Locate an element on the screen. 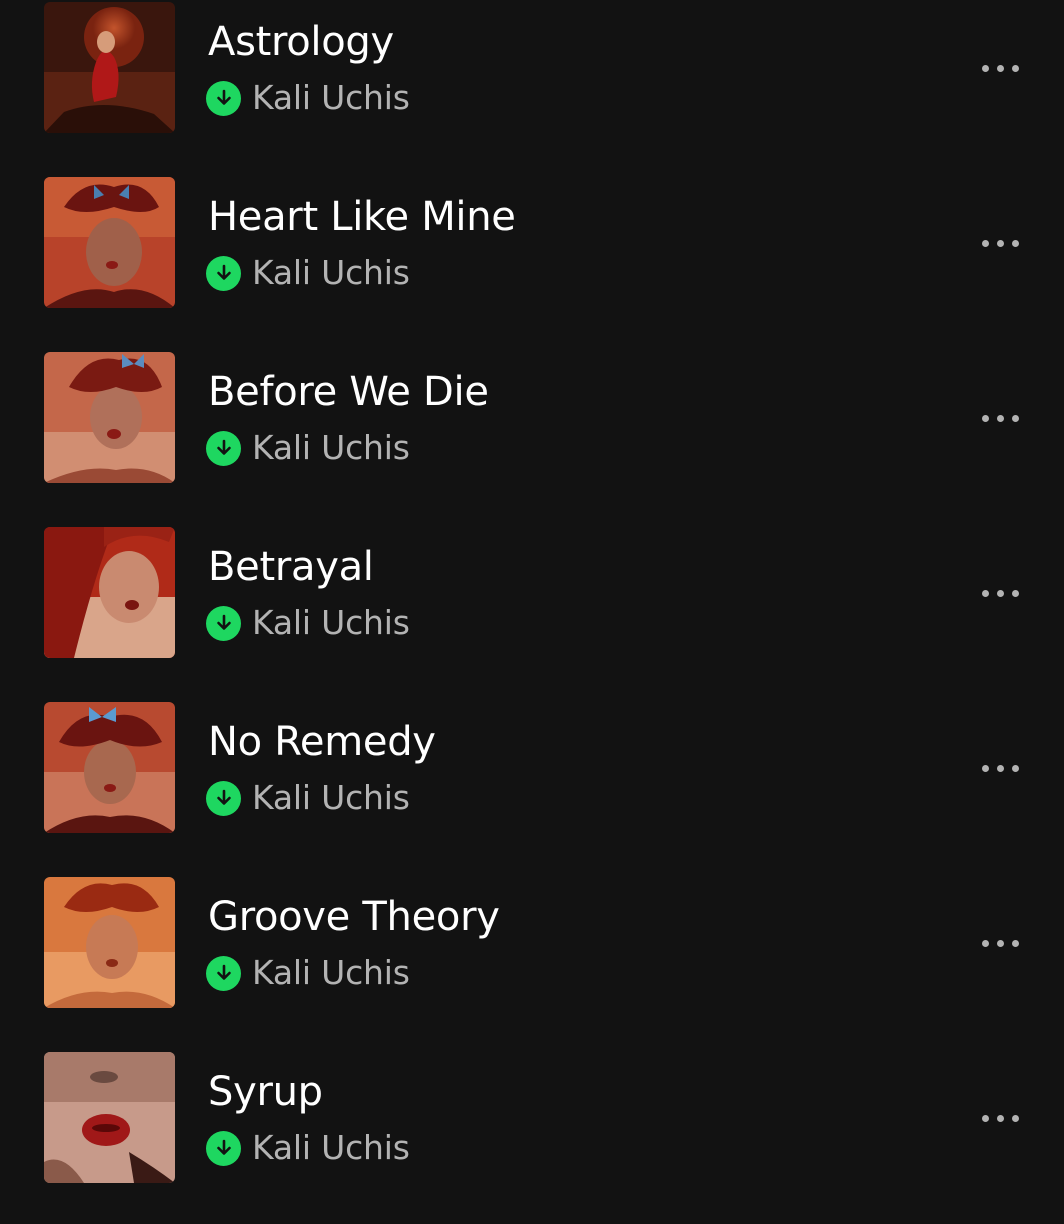 Image resolution: width=1064 pixels, height=1224 pixels. track-title: Heart Like Mine is located at coordinates (362, 217).